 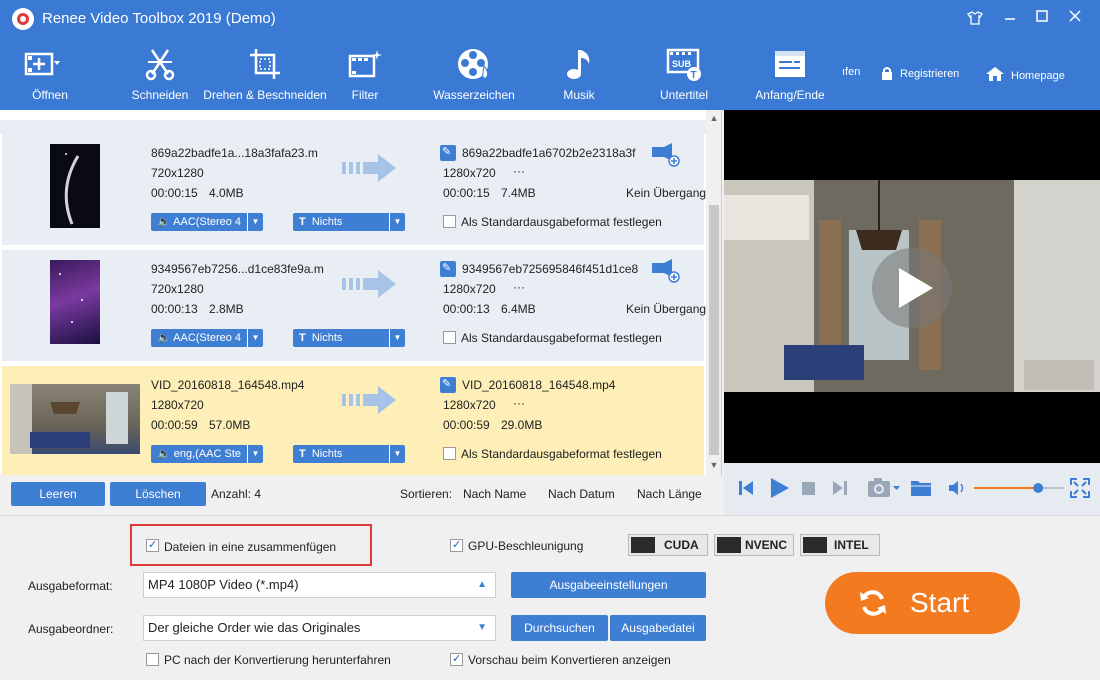 What do you see at coordinates (466, 193) in the screenshot?
I see `output-duration: 00:00:15` at bounding box center [466, 193].